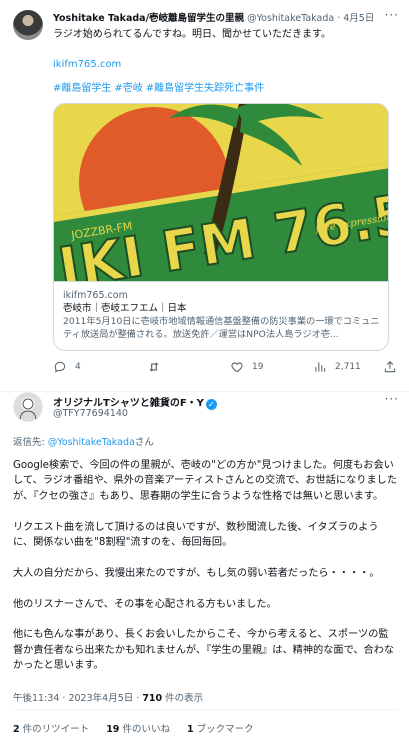 The image size is (409, 755). What do you see at coordinates (144, 729) in the screenshot?
I see `likes-label: 件のいいね` at bounding box center [144, 729].